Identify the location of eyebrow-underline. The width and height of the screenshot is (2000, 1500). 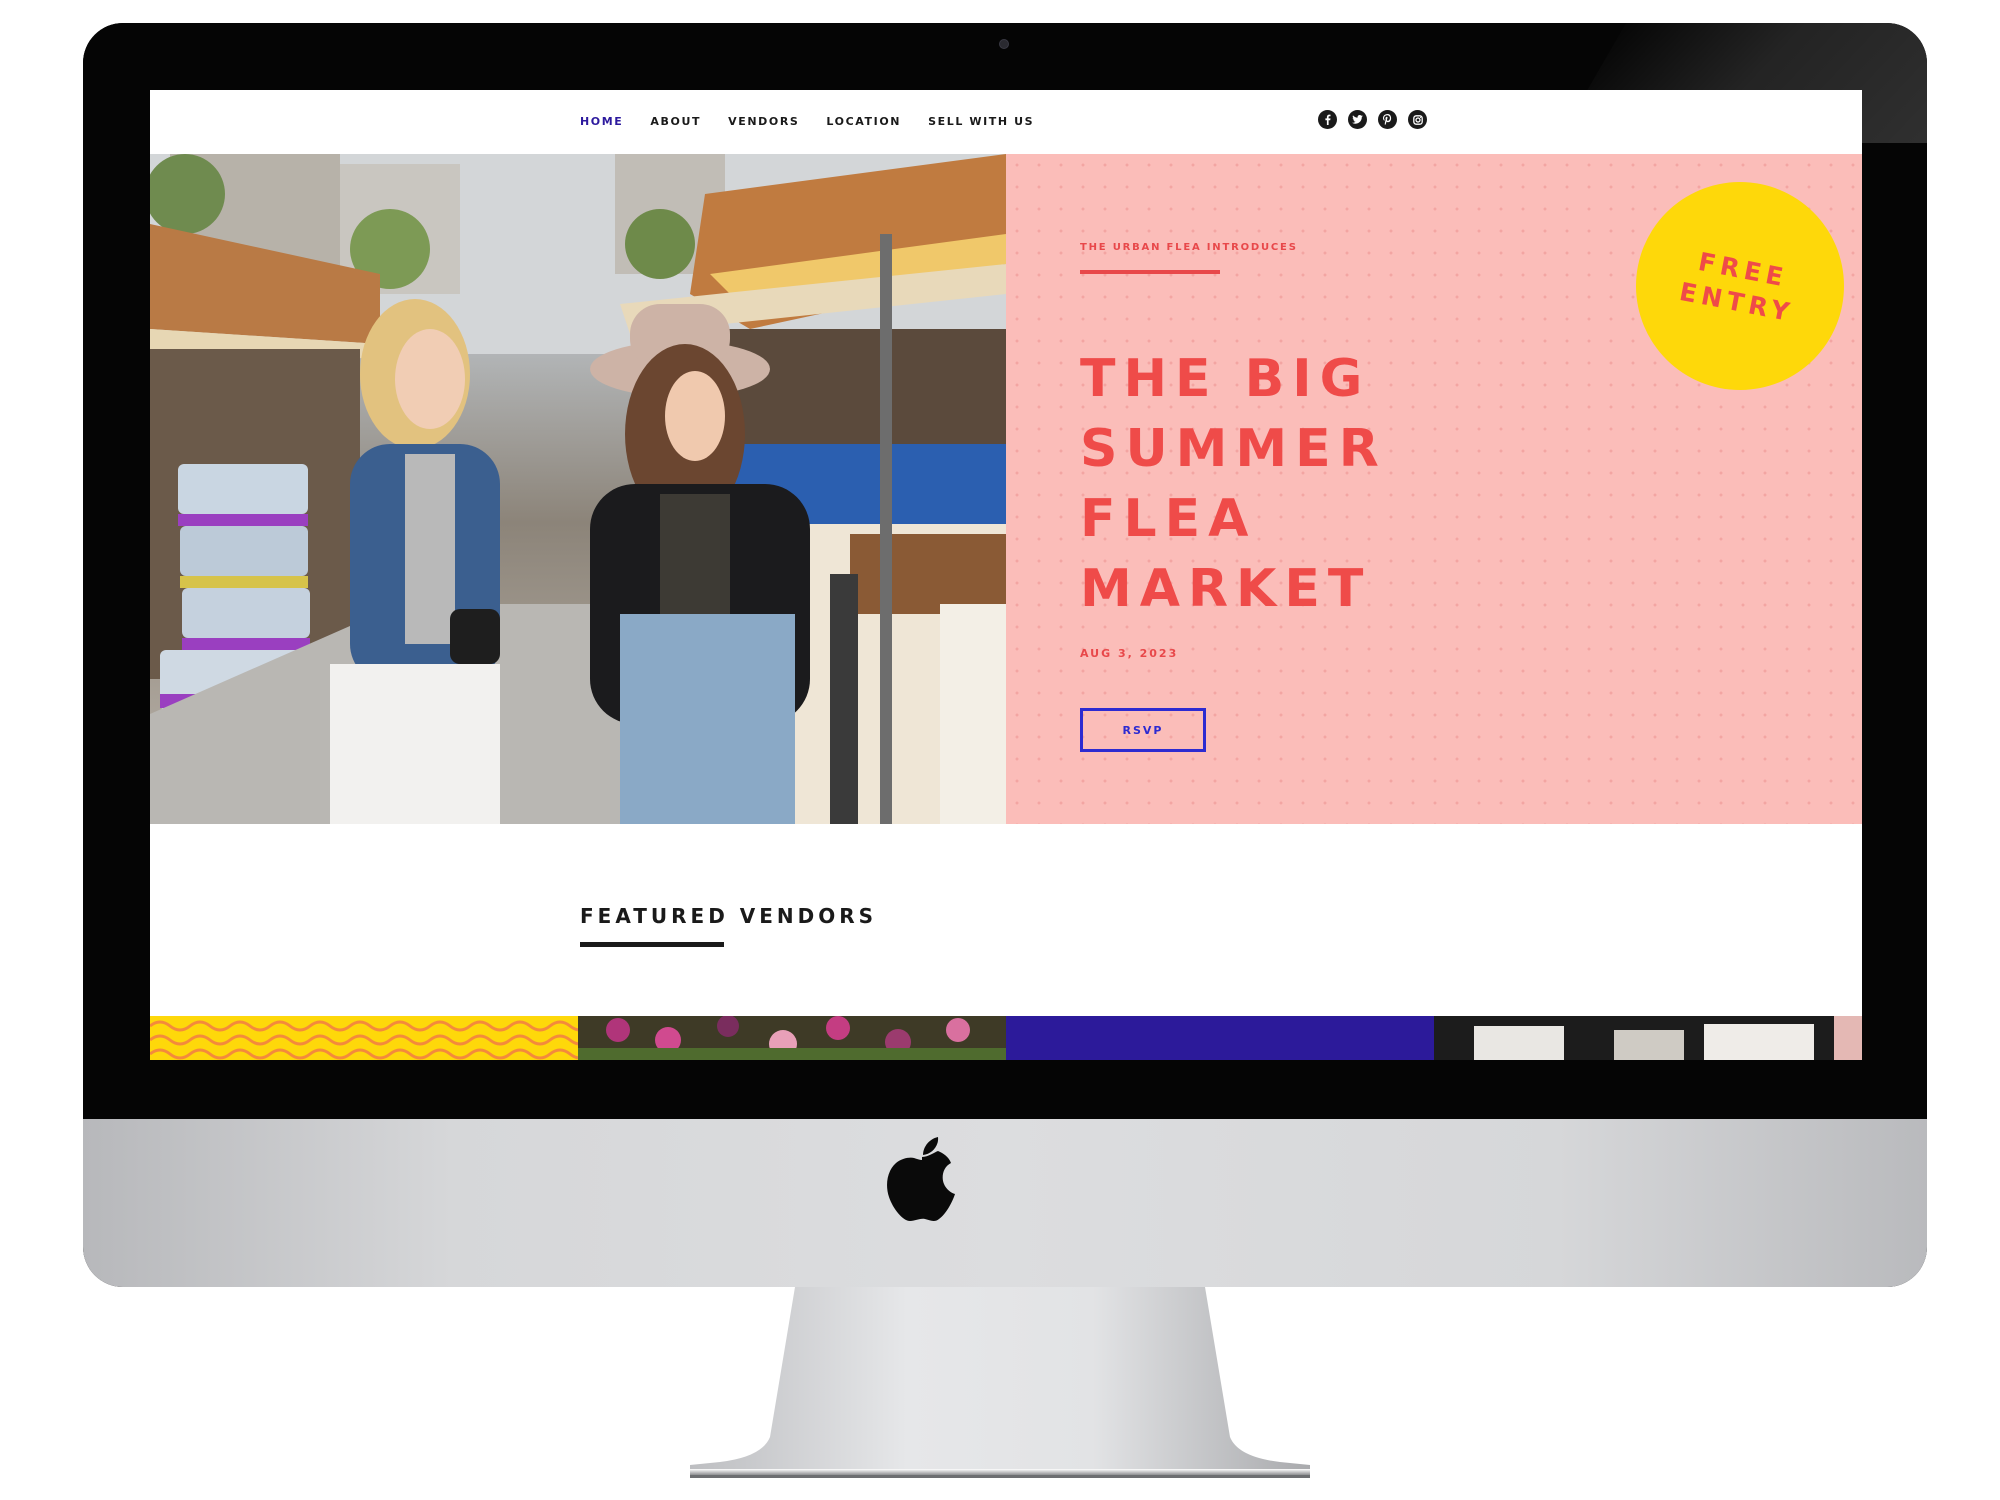
(1150, 272).